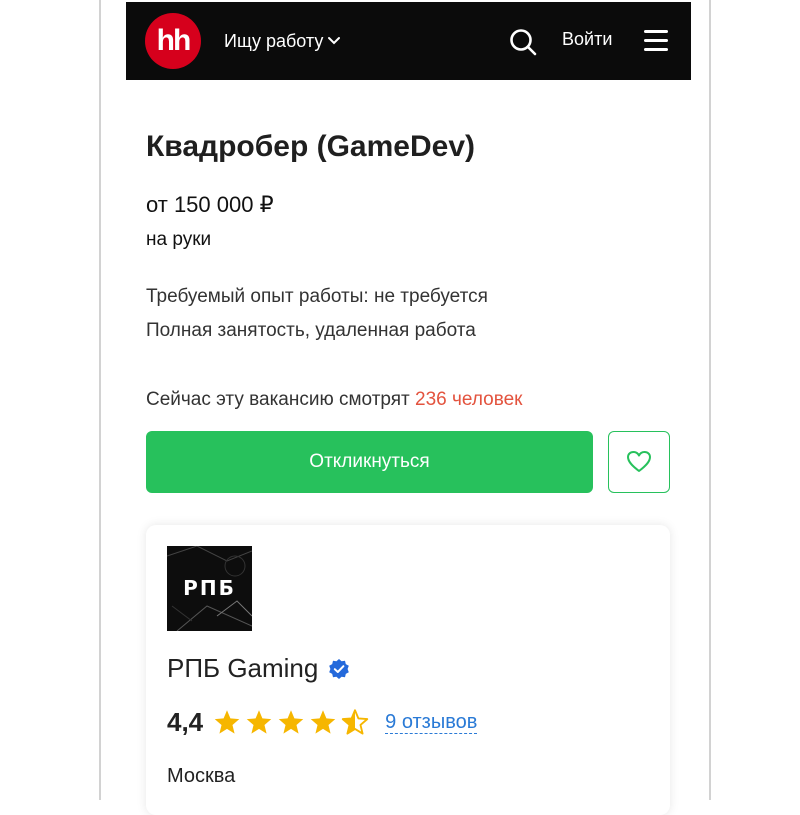 The height and width of the screenshot is (815, 800). Describe the element at coordinates (179, 239) in the screenshot. I see `salary-note: на руки` at that location.